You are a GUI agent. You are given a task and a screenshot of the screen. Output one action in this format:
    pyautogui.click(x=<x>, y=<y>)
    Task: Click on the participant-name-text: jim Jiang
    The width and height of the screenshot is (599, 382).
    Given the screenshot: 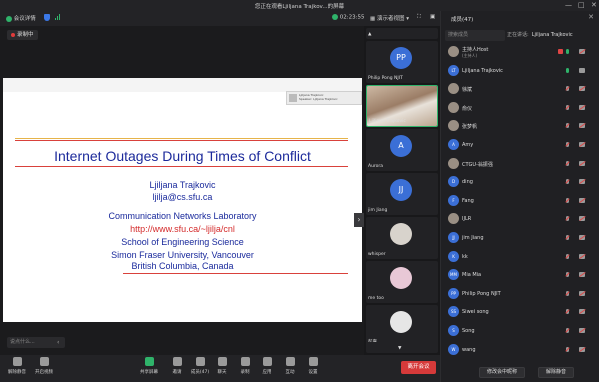 What is the action you would take?
    pyautogui.click(x=473, y=238)
    